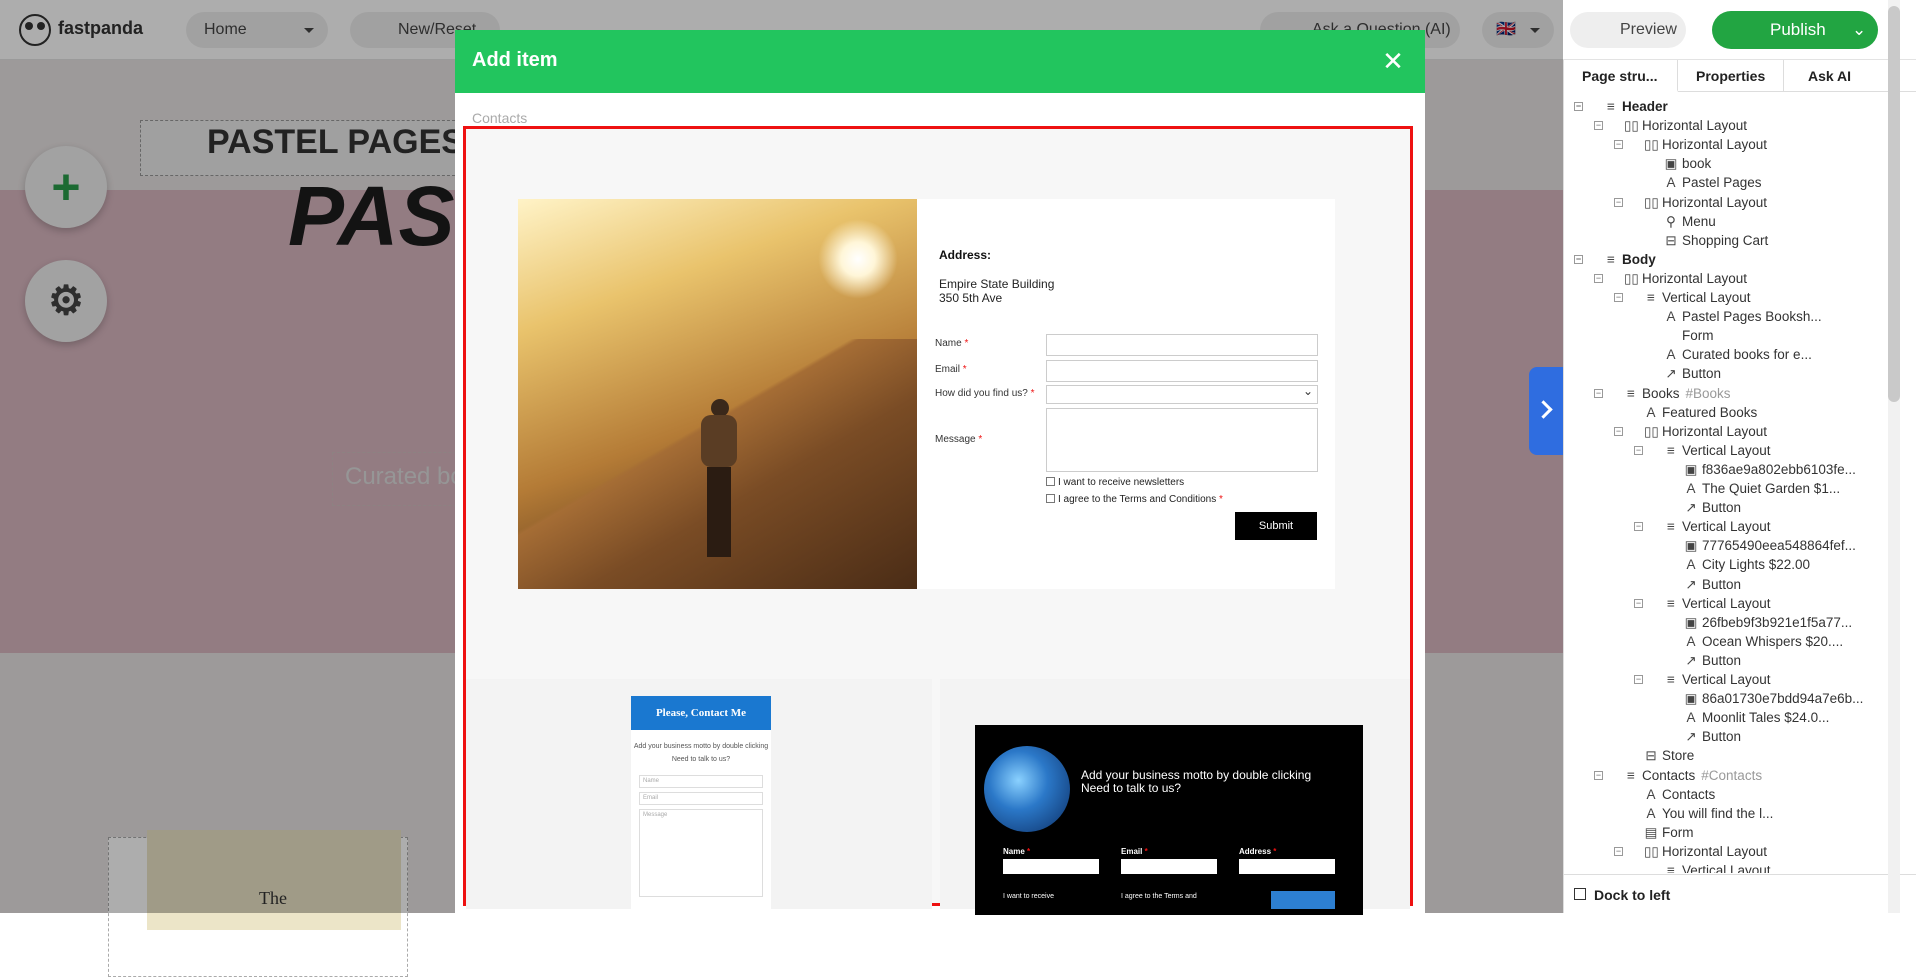 Image resolution: width=1916 pixels, height=977 pixels. What do you see at coordinates (1894, 204) in the screenshot?
I see `scrollbar-thumb` at bounding box center [1894, 204].